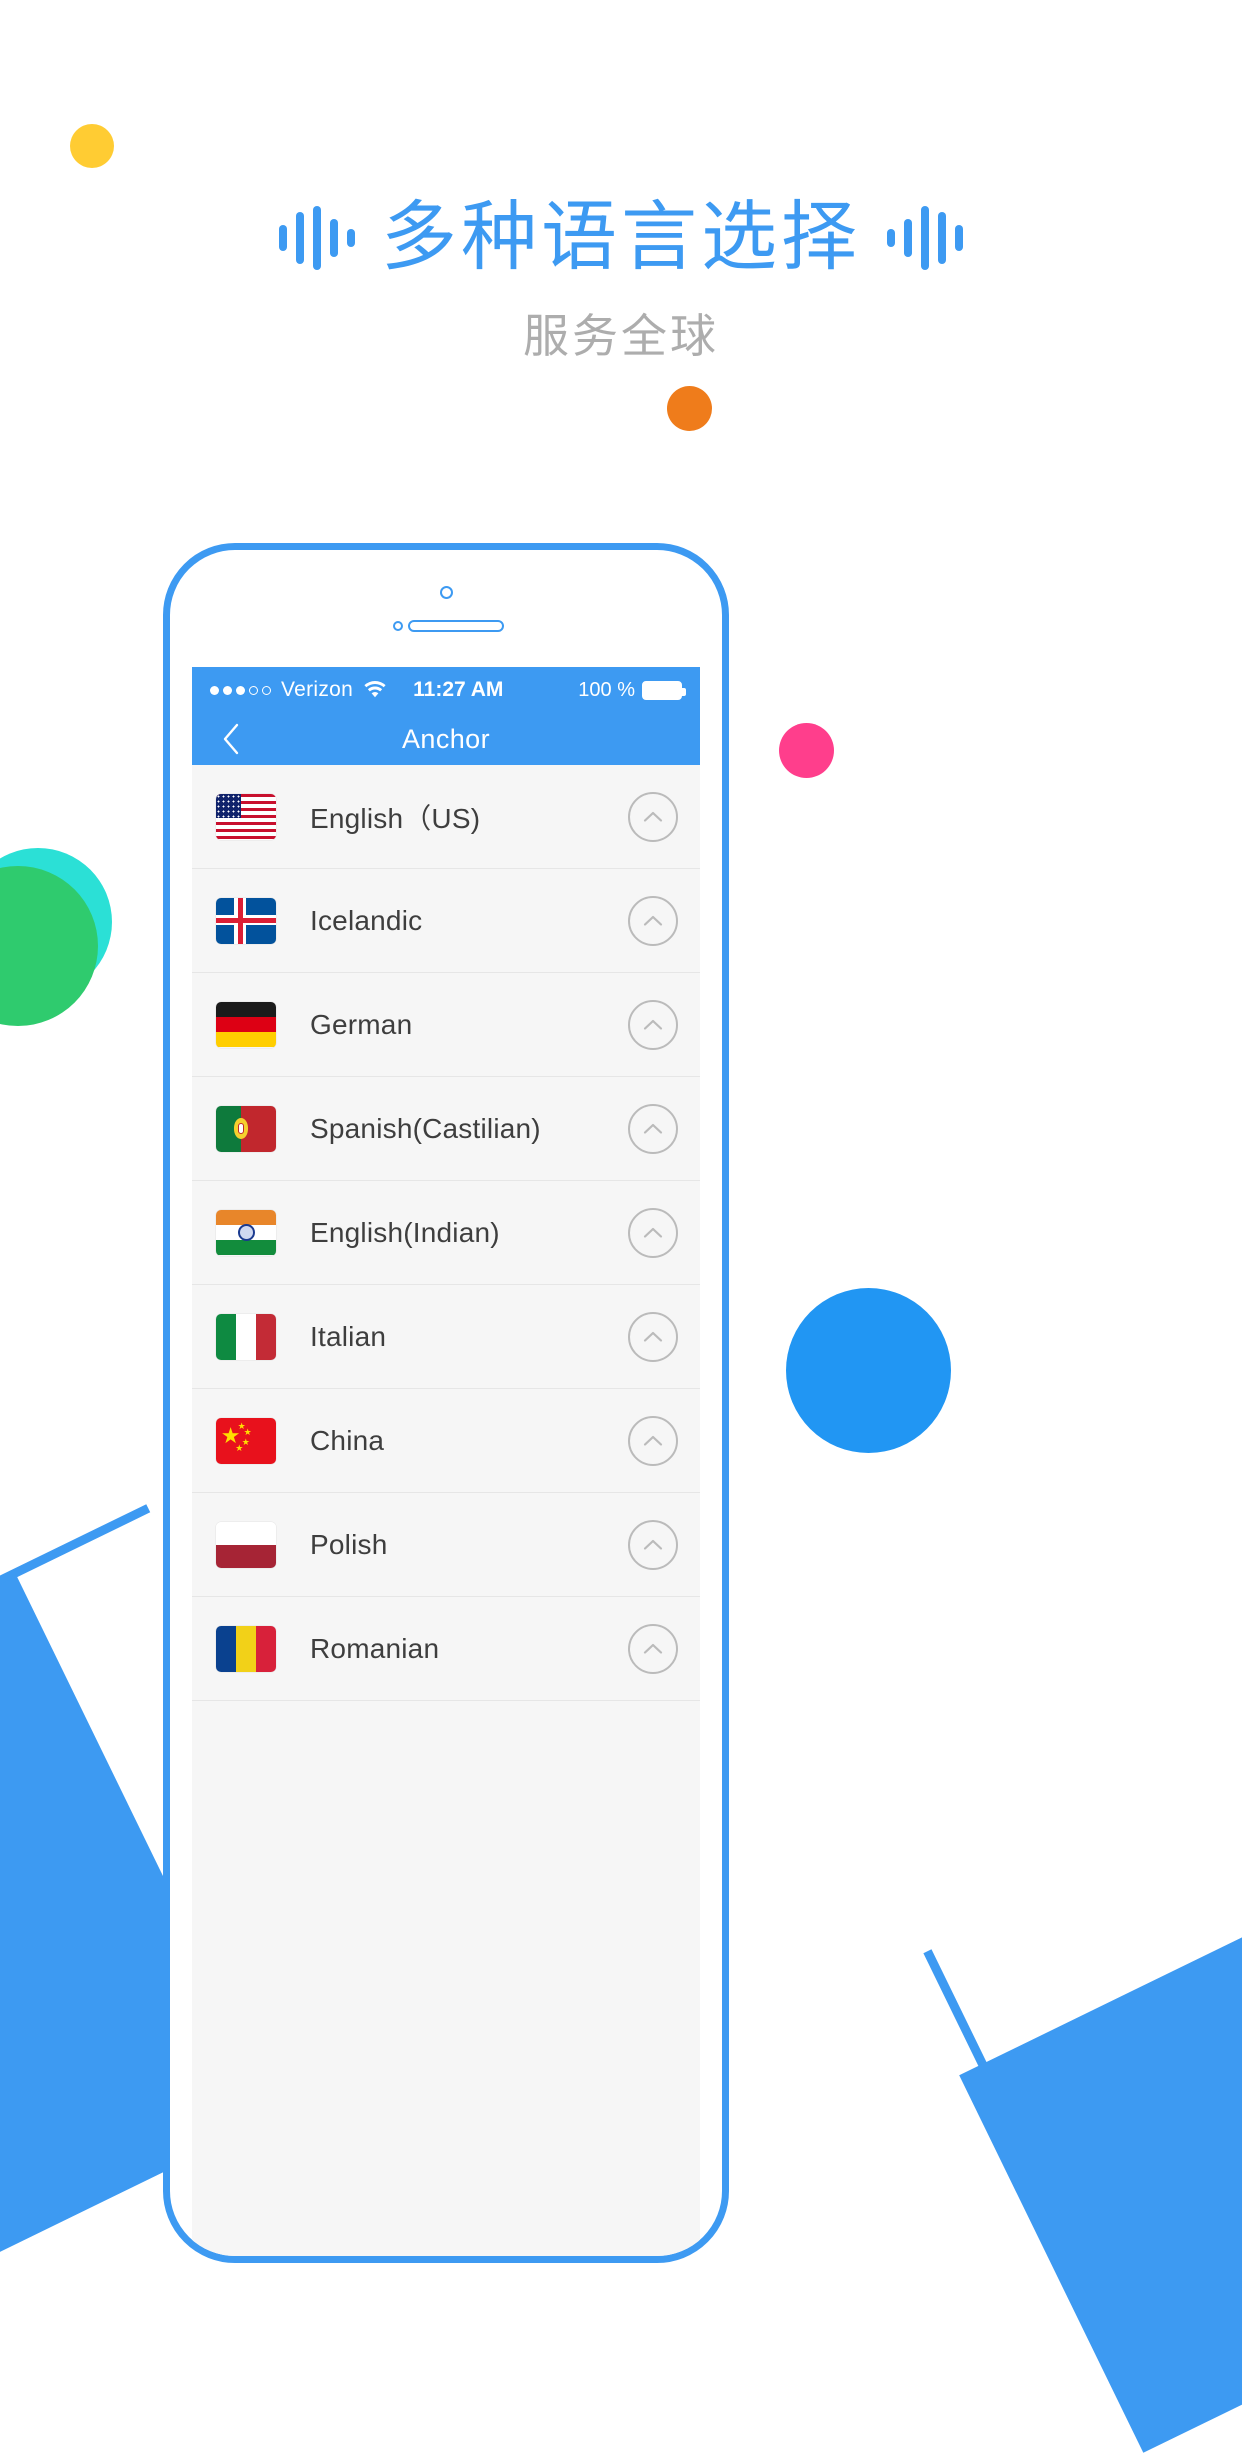 Image resolution: width=1242 pixels, height=2453 pixels. I want to click on signal-strength-icon, so click(240, 690).